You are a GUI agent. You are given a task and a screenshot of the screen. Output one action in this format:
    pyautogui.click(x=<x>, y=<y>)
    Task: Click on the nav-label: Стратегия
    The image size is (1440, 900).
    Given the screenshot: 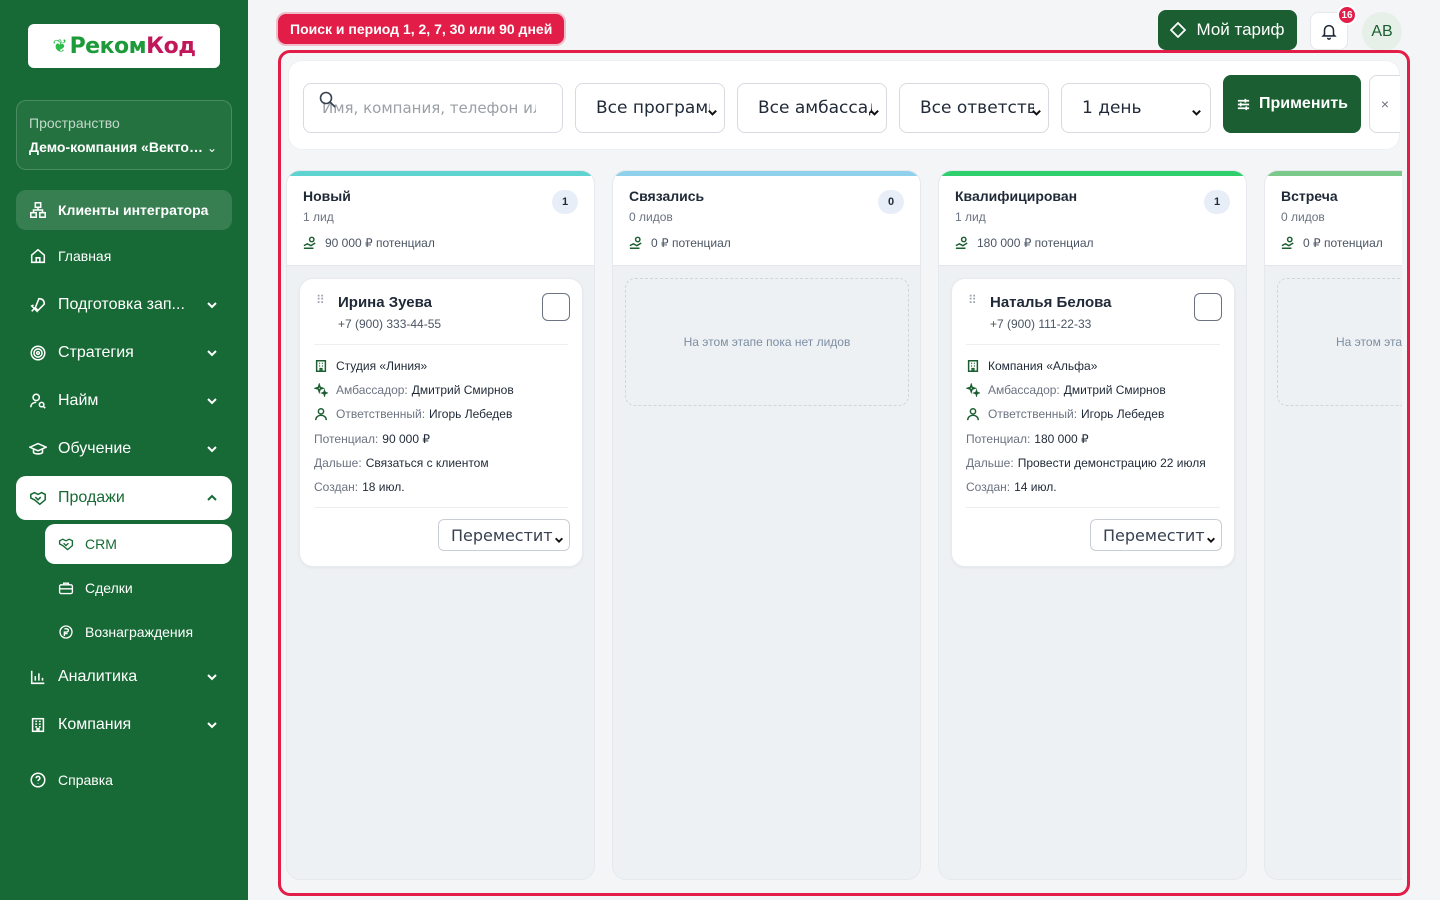 What is the action you would take?
    pyautogui.click(x=96, y=352)
    